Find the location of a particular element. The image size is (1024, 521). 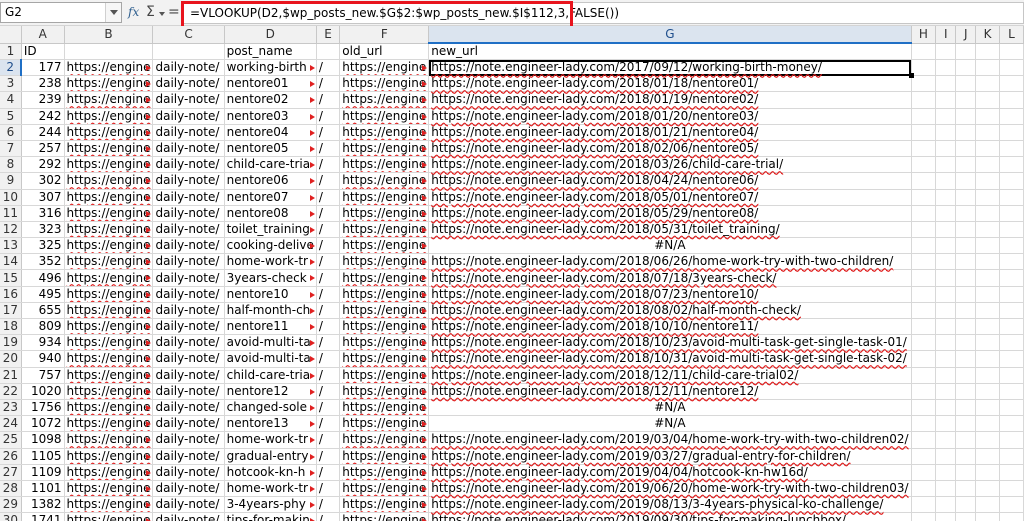

cell-f26: https://engine is located at coordinates (384, 456).